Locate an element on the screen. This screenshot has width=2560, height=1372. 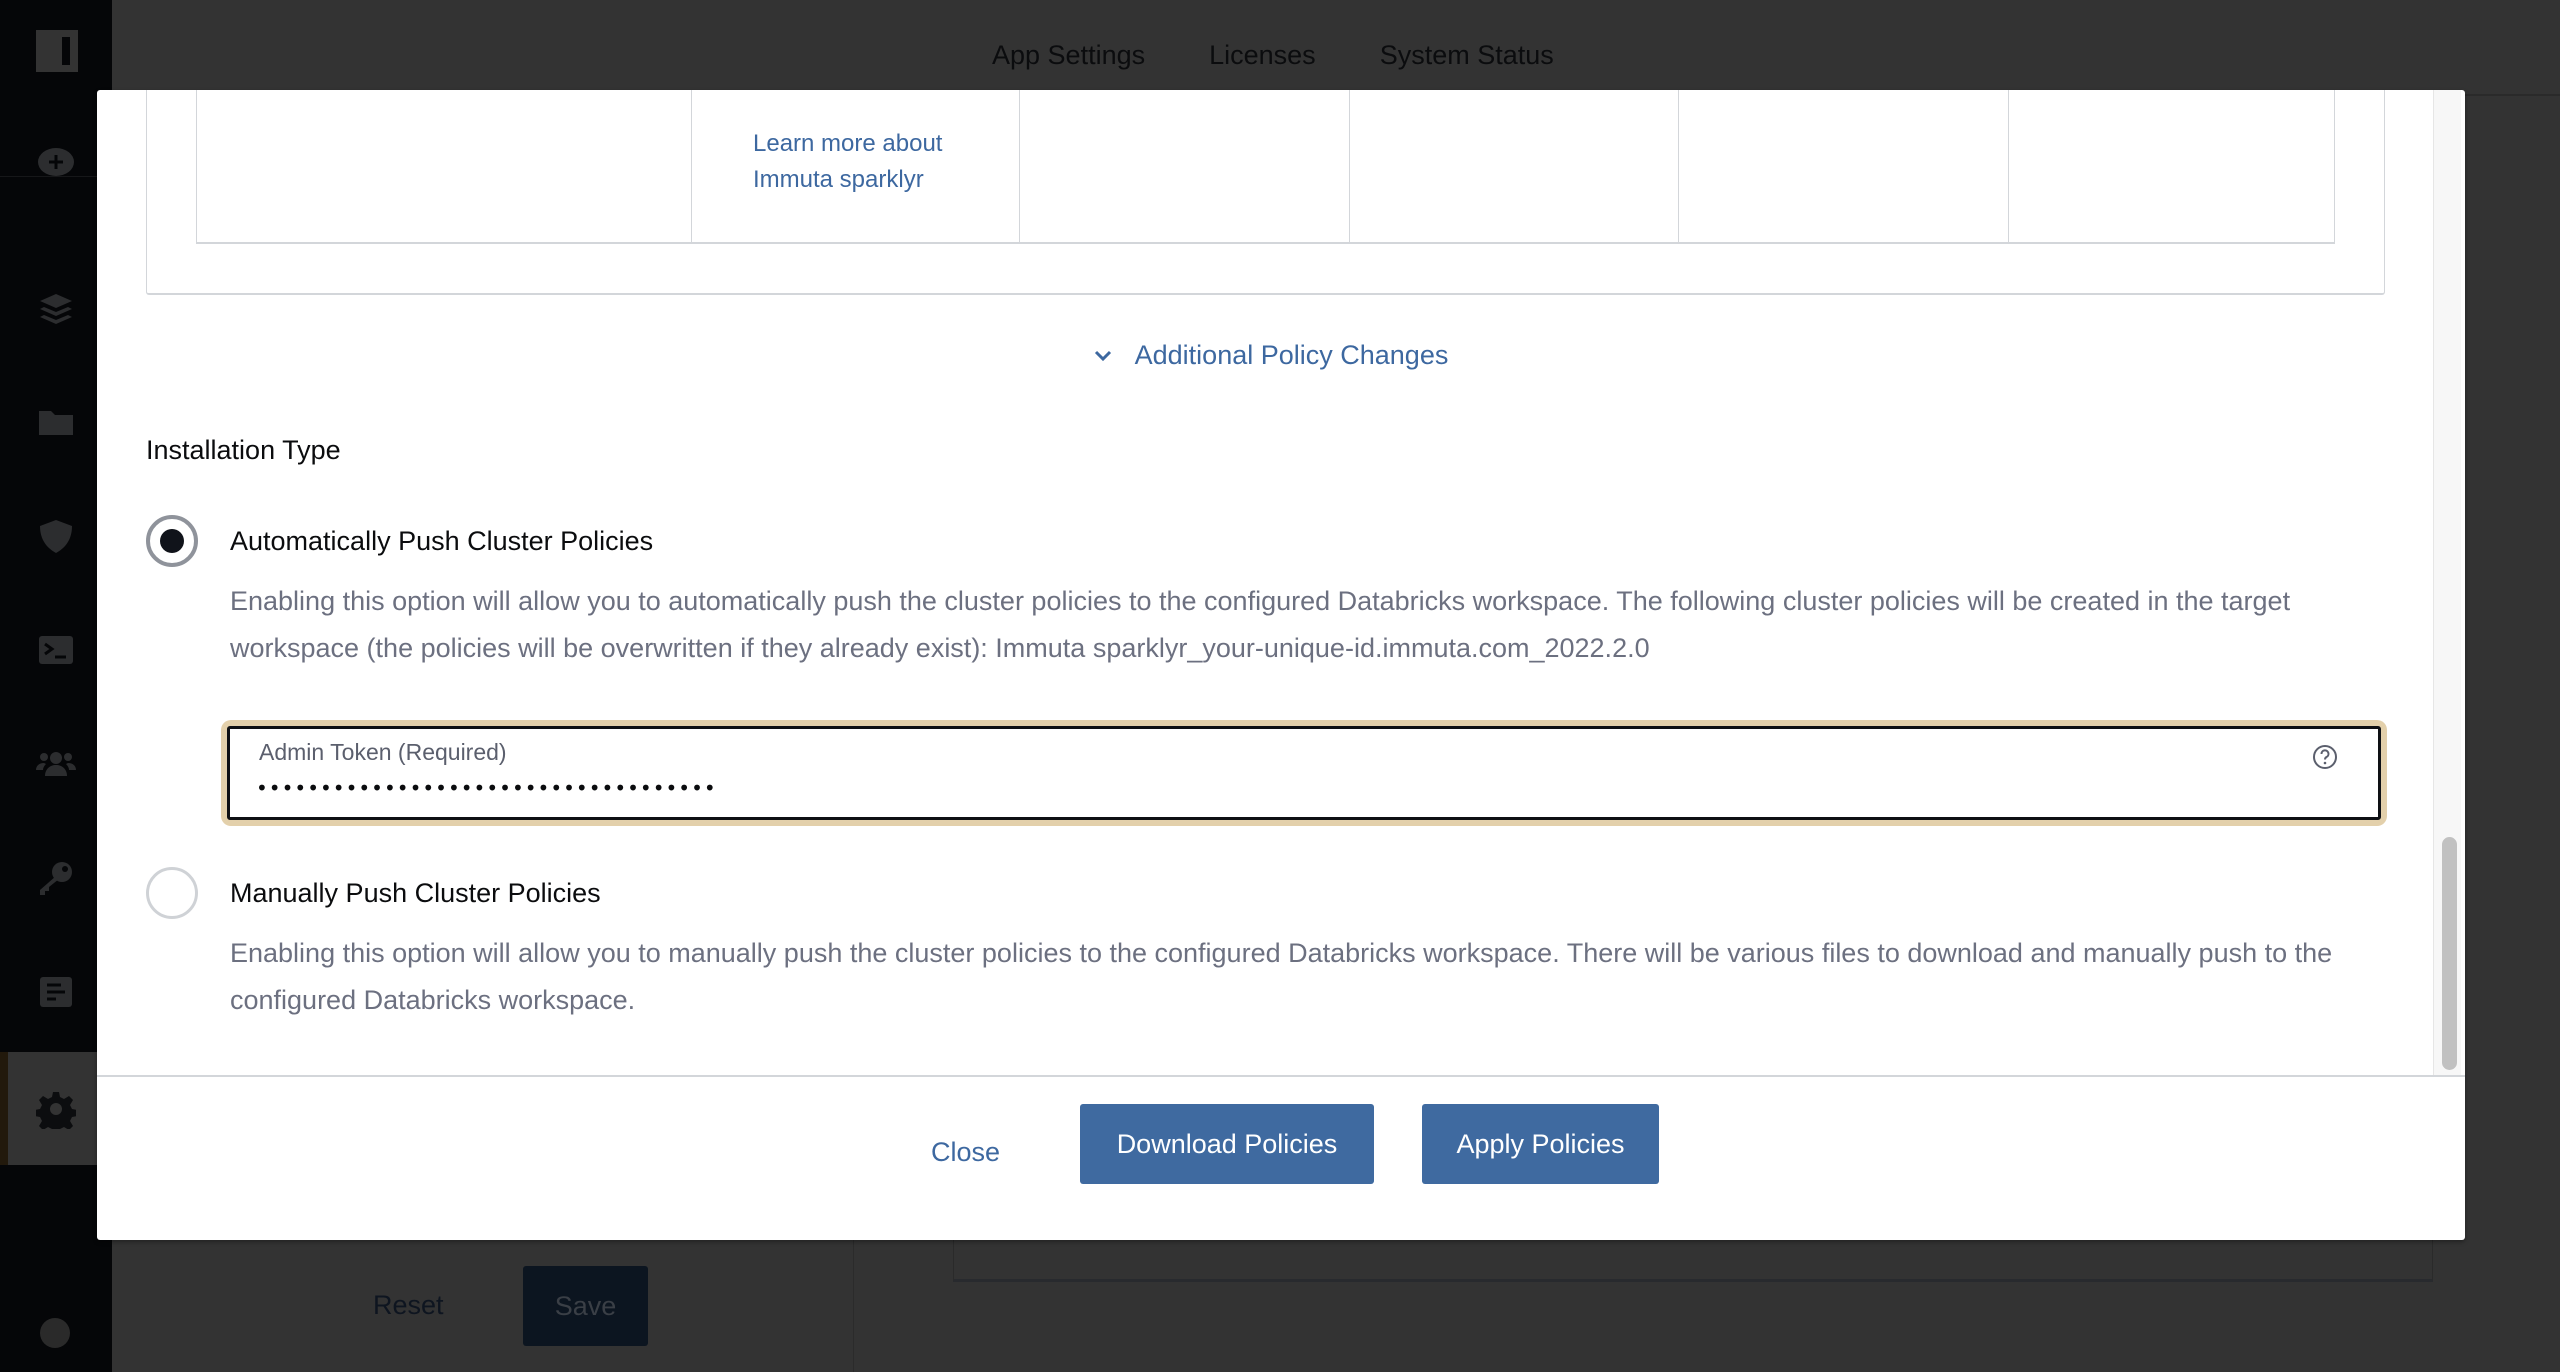
download-policies-button: Download Policies is located at coordinates (1227, 1144).